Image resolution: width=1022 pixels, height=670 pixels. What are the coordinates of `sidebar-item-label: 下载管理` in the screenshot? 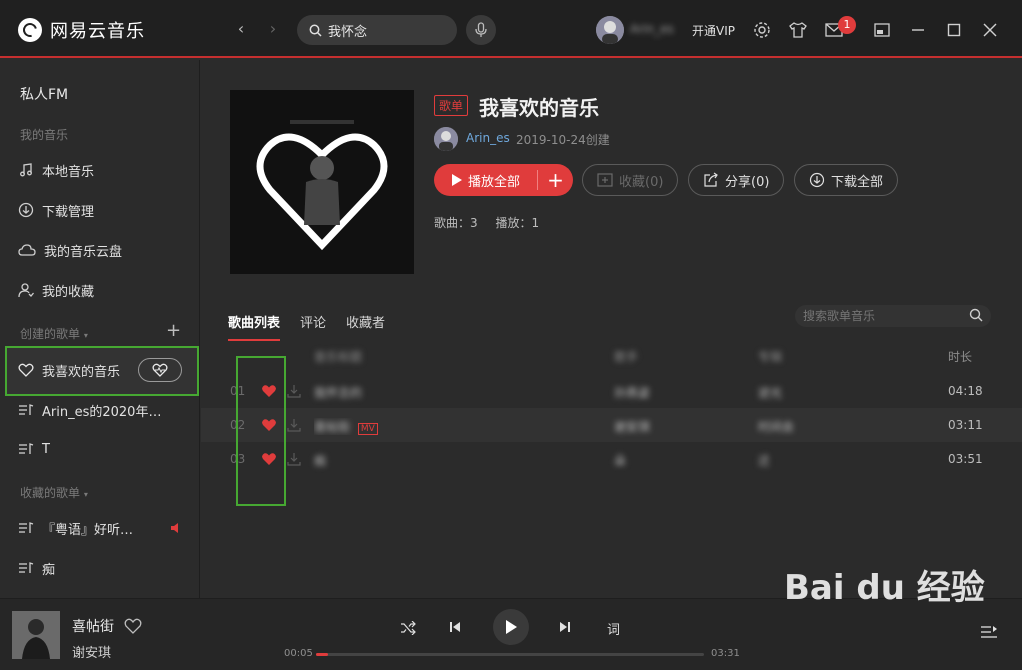 It's located at (68, 212).